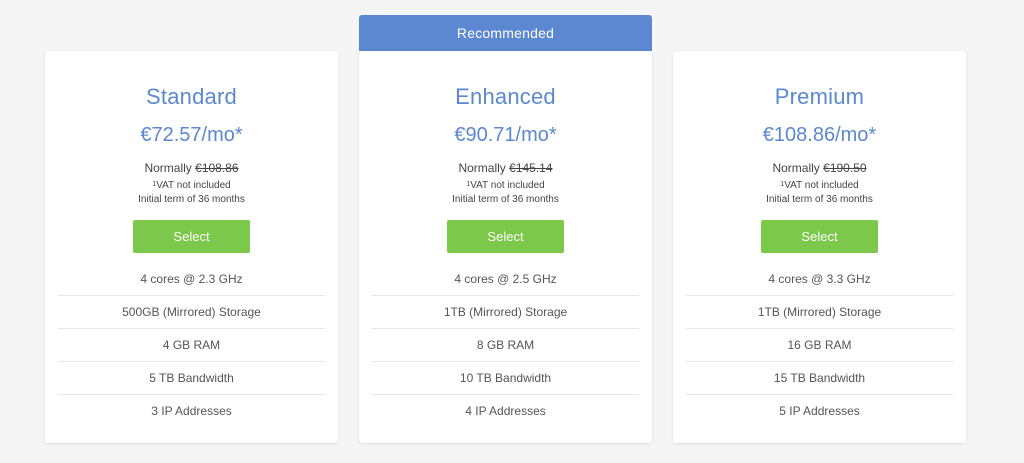 This screenshot has height=463, width=1024. I want to click on strikethrough-price: €108.86, so click(217, 168).